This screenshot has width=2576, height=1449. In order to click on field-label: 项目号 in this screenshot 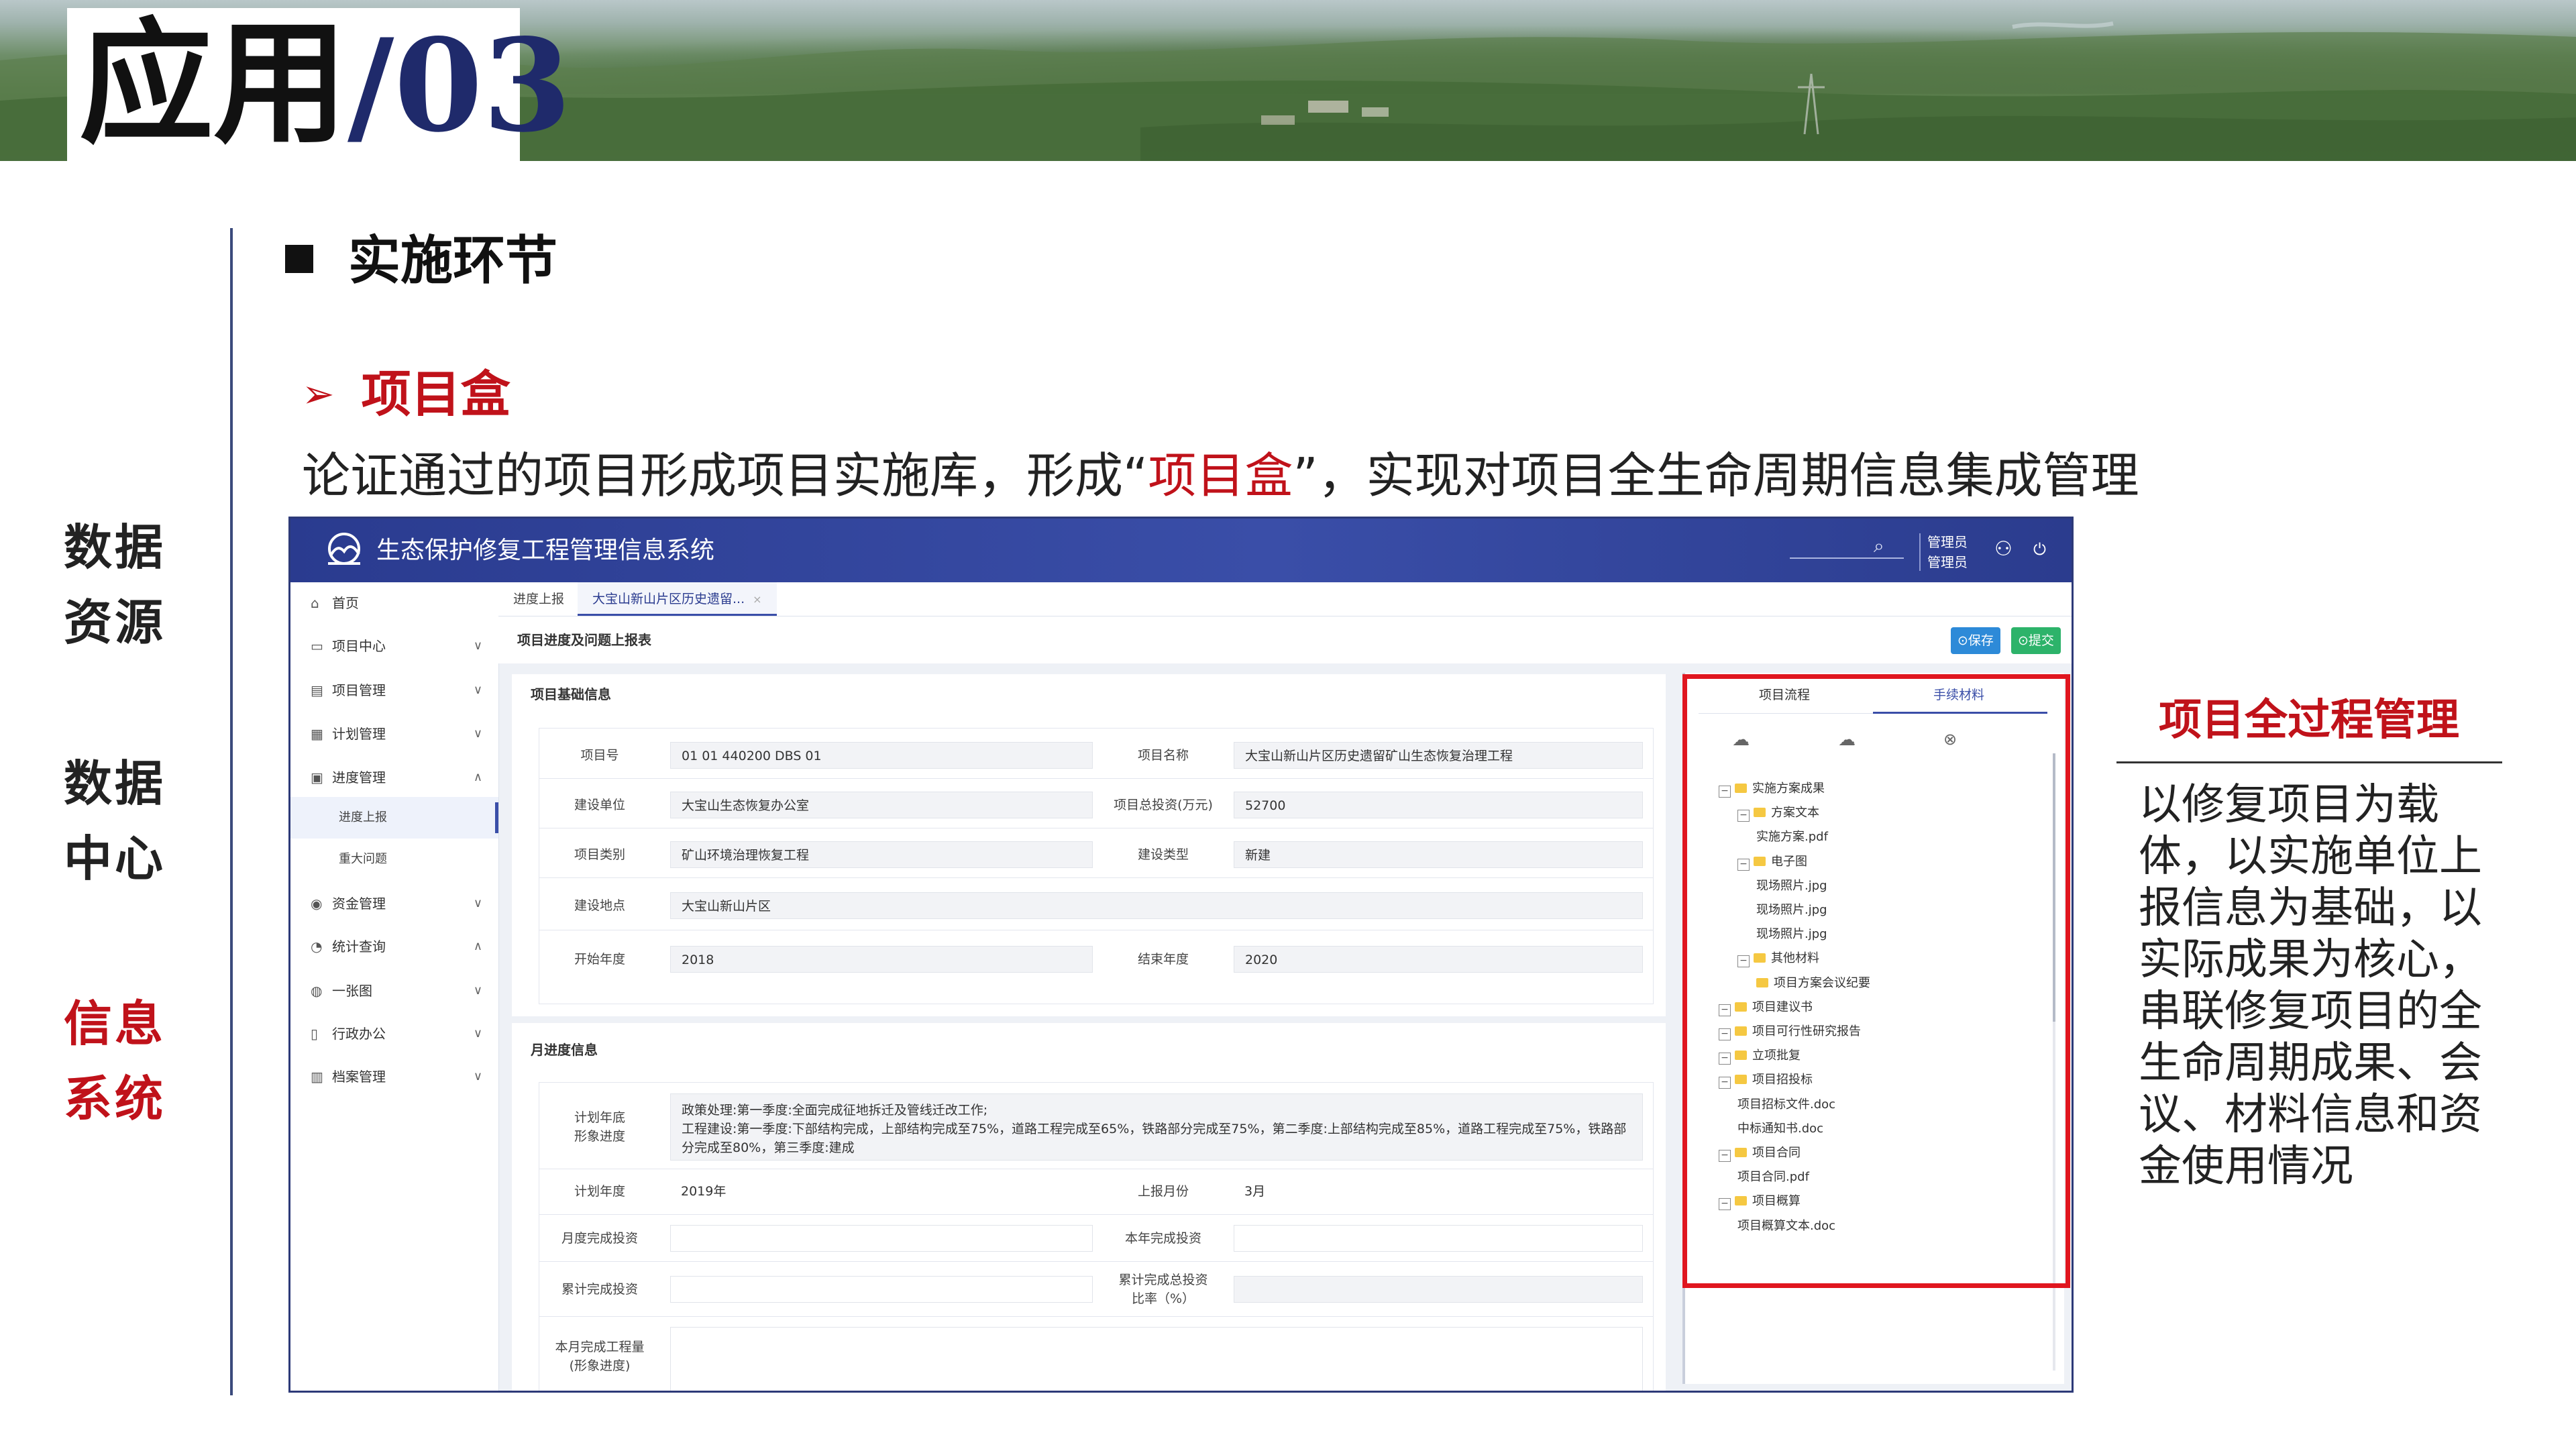, I will do `click(599, 755)`.